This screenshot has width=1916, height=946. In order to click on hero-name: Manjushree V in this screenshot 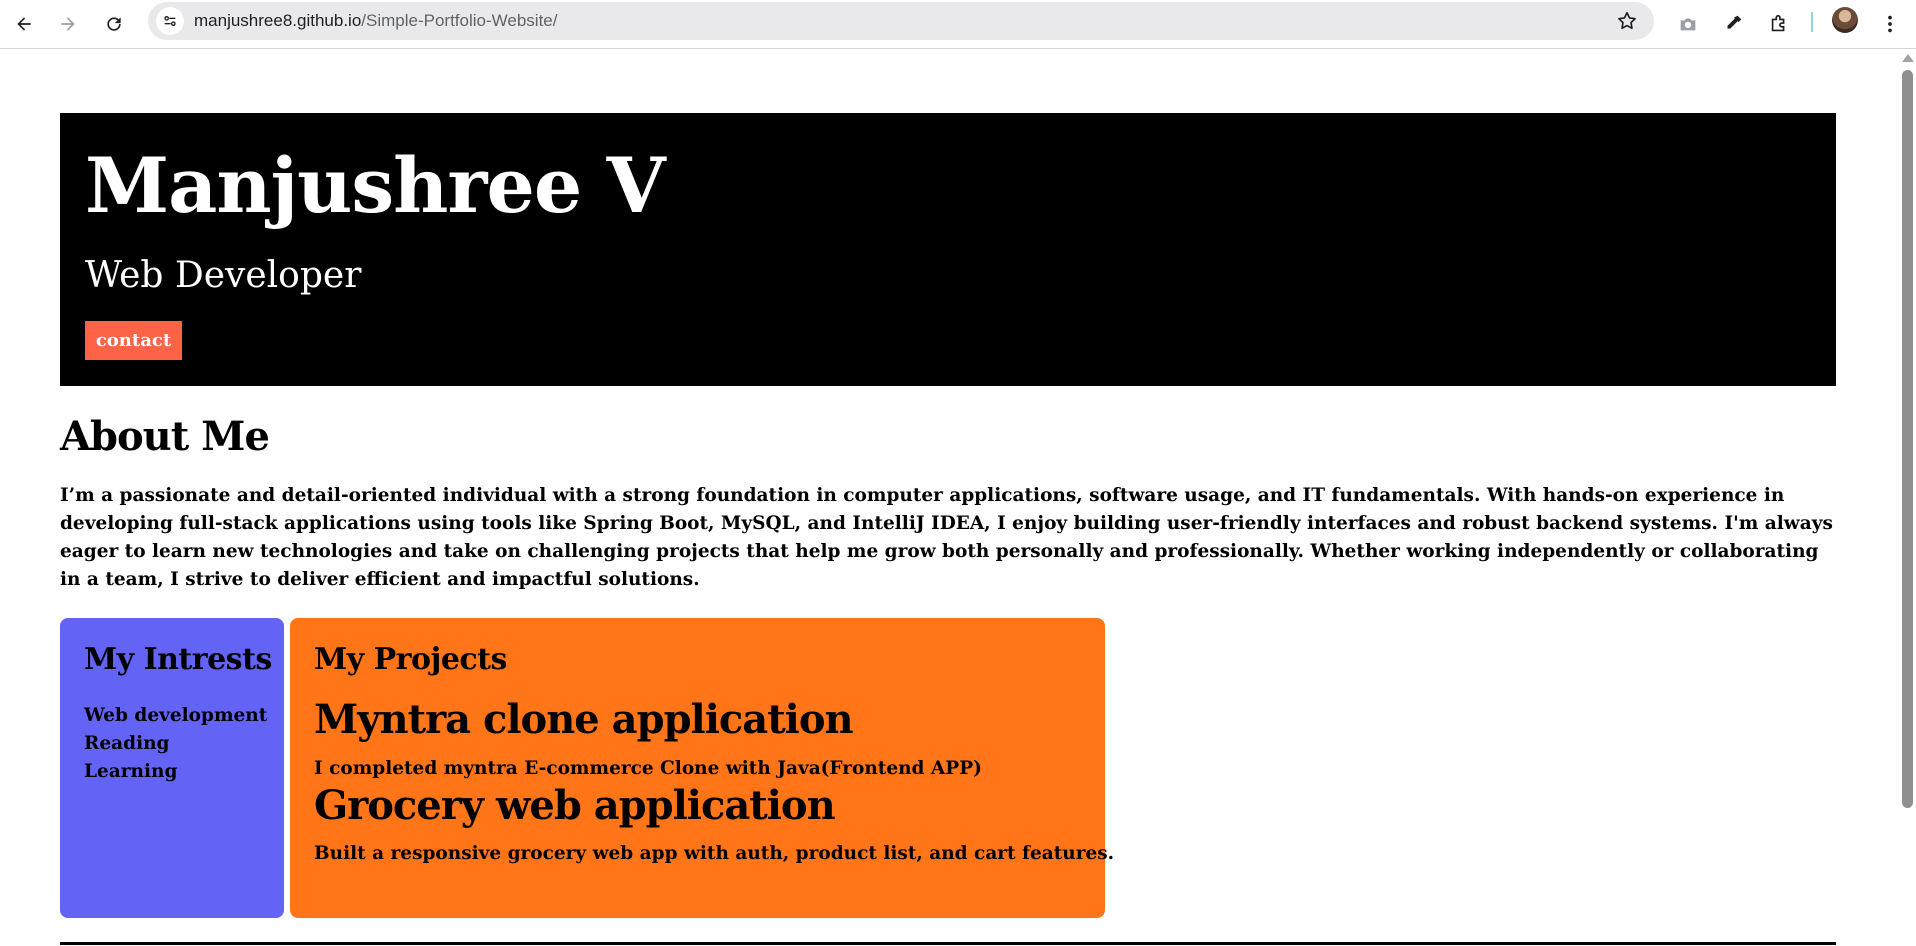, I will do `click(375, 185)`.